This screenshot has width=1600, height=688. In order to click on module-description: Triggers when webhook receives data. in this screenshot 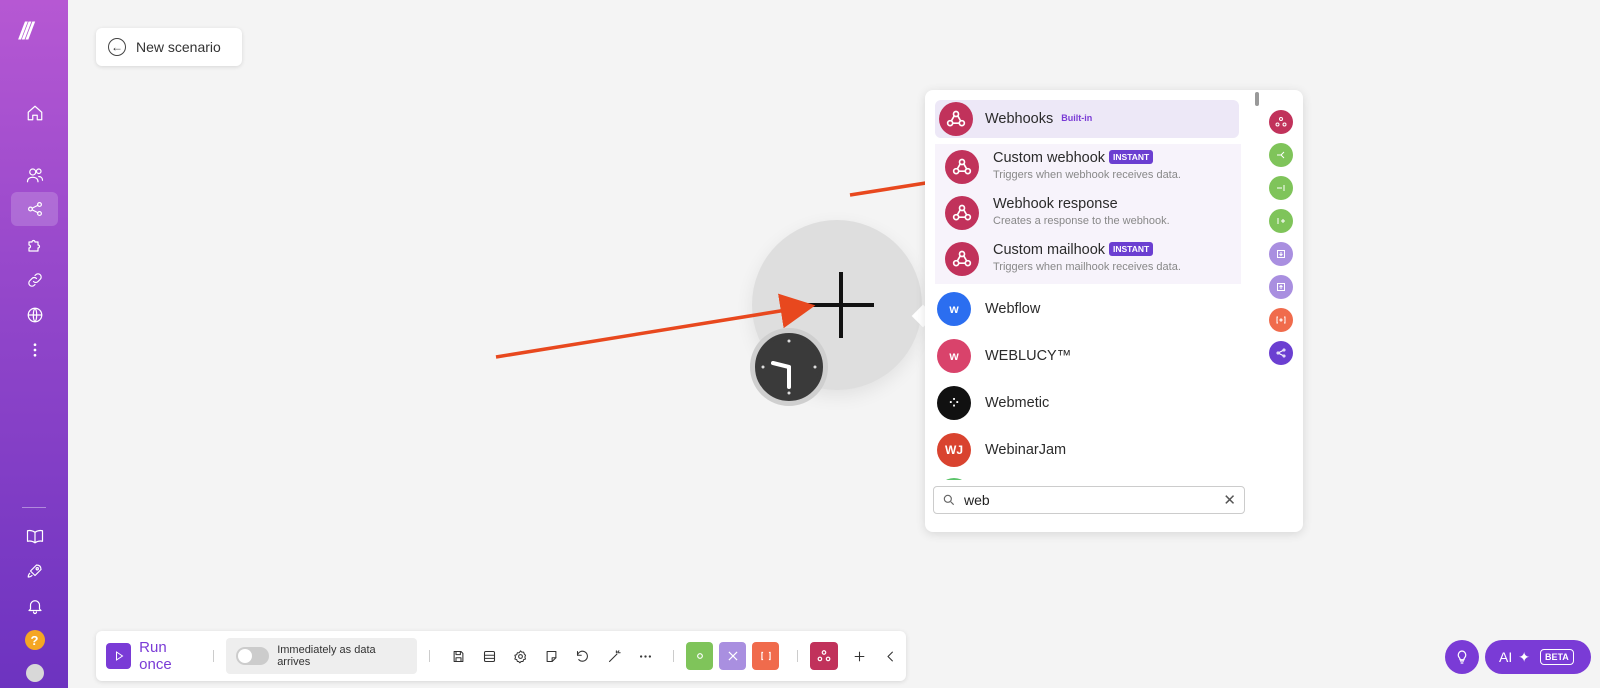, I will do `click(1087, 175)`.